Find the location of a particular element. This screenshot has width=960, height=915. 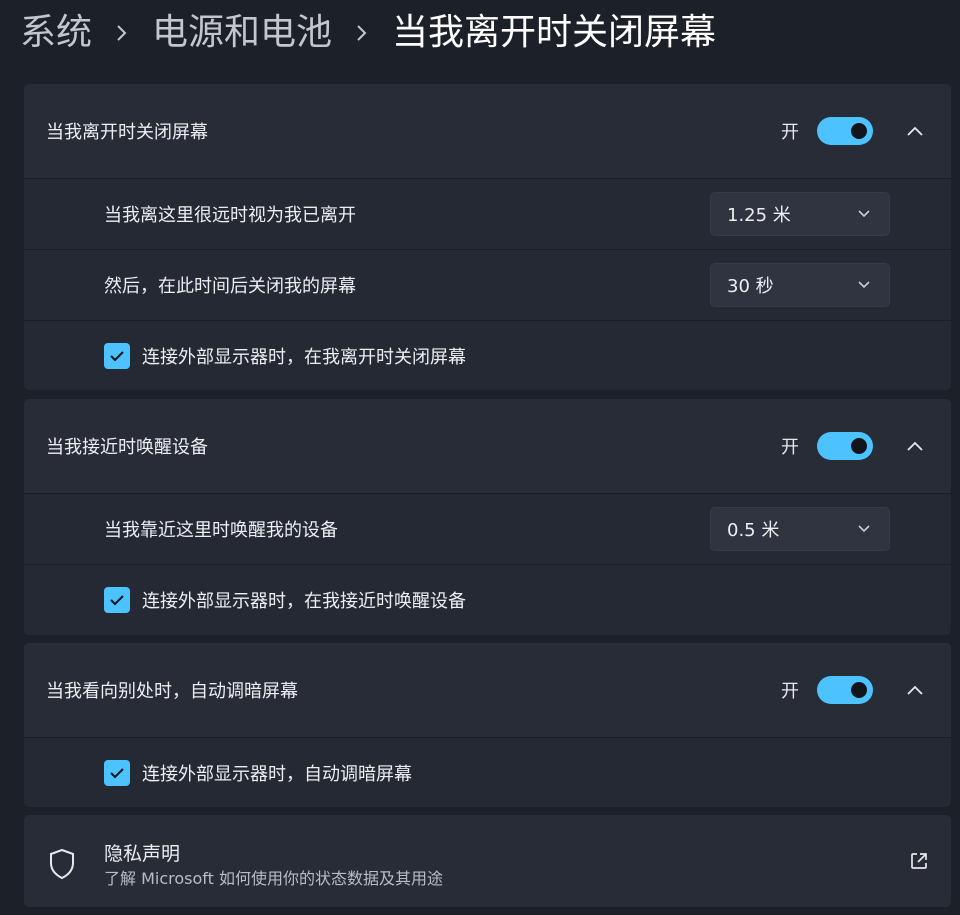

wake-distance-dropdown: 0.5 米 is located at coordinates (800, 529).